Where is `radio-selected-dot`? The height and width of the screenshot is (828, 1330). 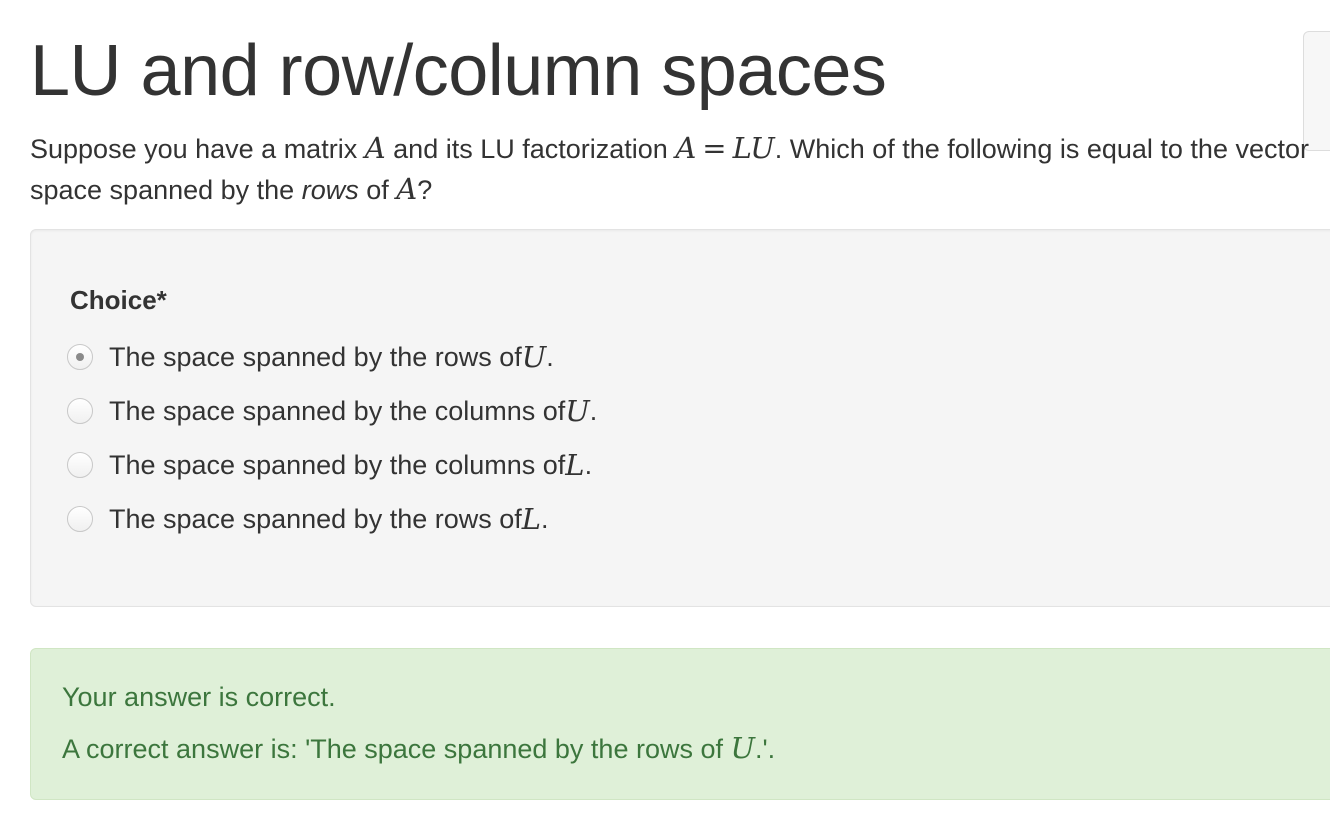
radio-selected-dot is located at coordinates (80, 357).